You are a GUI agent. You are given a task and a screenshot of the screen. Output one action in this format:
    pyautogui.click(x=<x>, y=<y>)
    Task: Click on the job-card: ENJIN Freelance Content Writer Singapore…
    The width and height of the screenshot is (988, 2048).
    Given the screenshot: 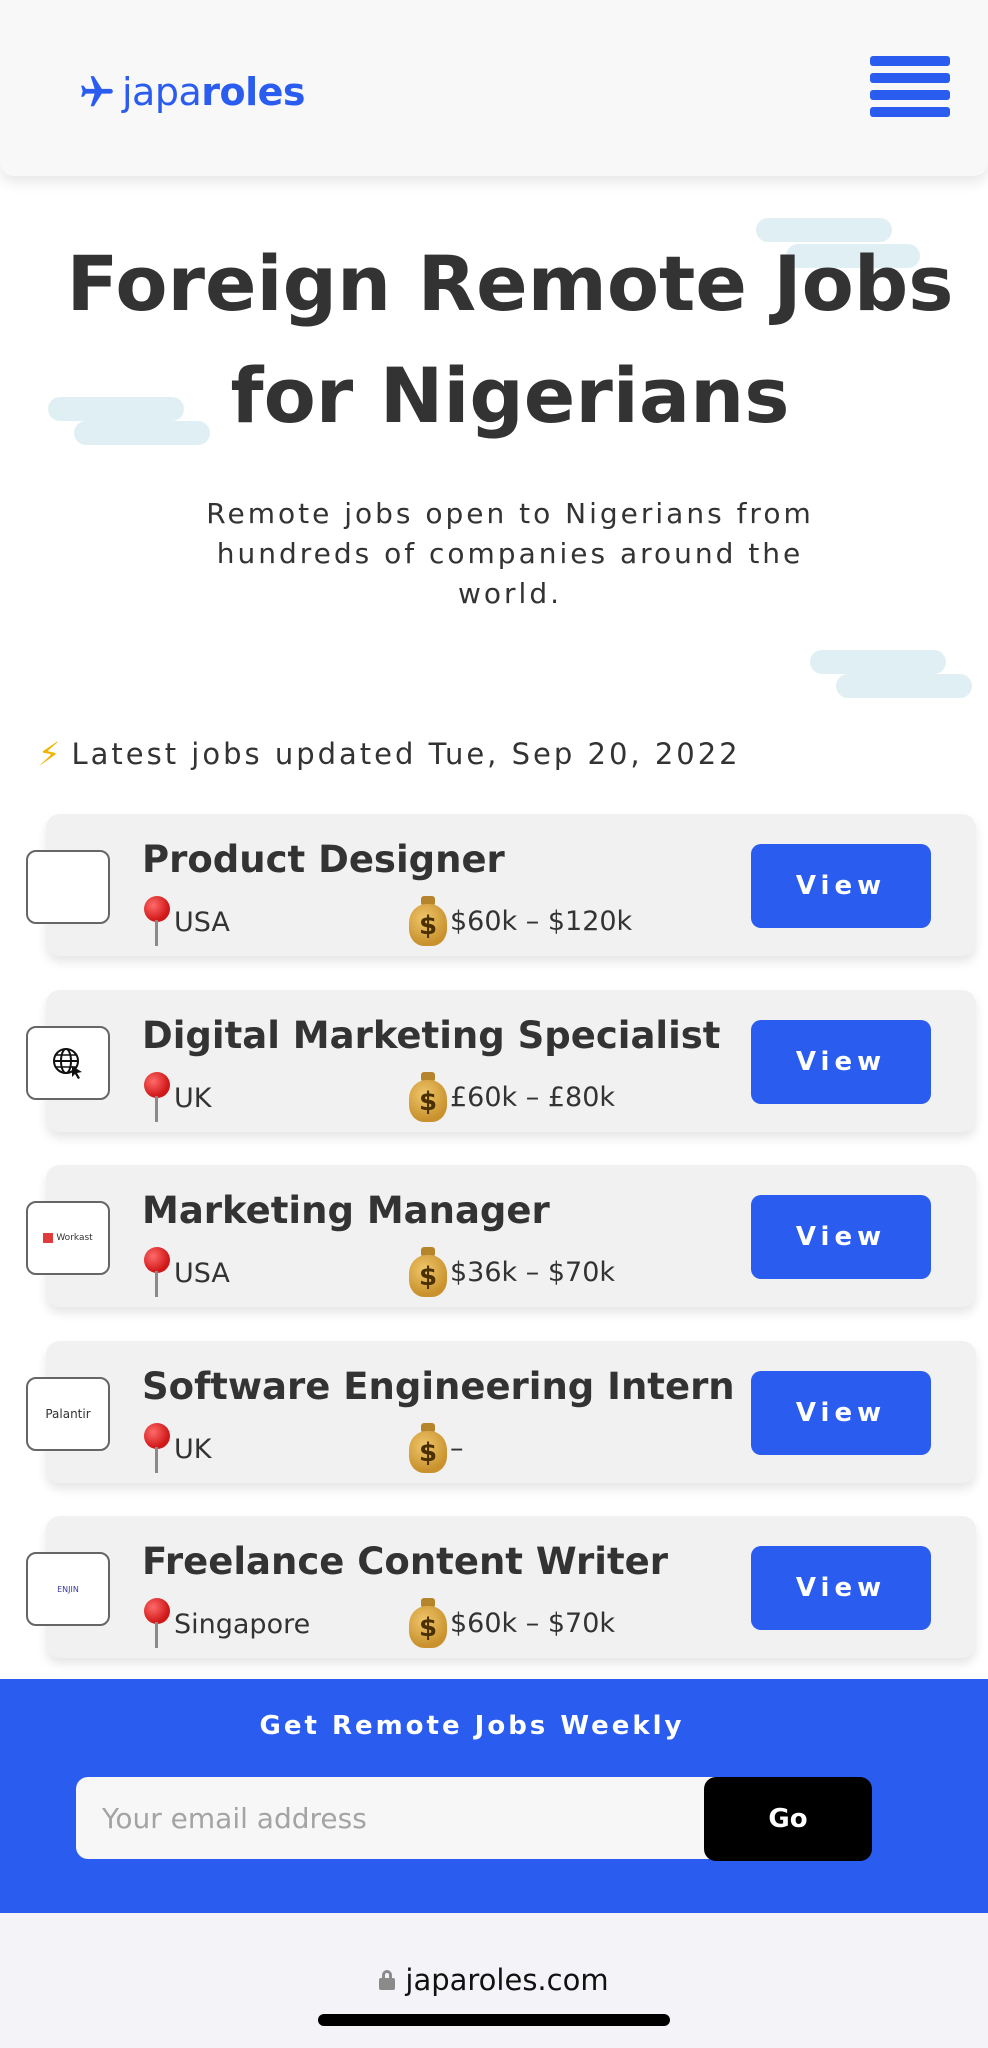 What is the action you would take?
    pyautogui.click(x=501, y=1587)
    